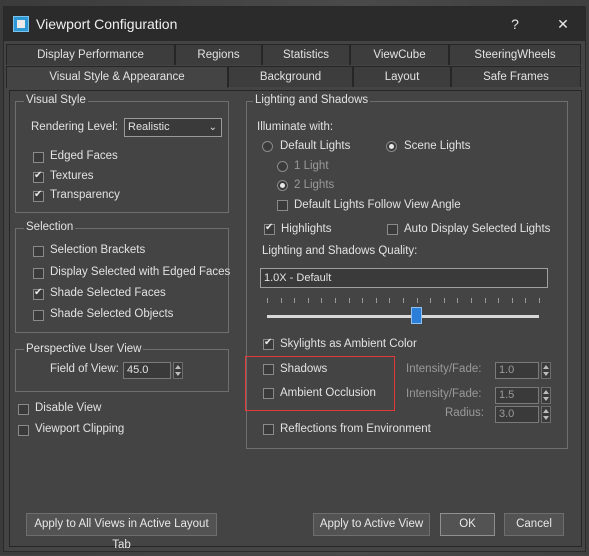  I want to click on default-follow-checkbox, so click(282, 205).